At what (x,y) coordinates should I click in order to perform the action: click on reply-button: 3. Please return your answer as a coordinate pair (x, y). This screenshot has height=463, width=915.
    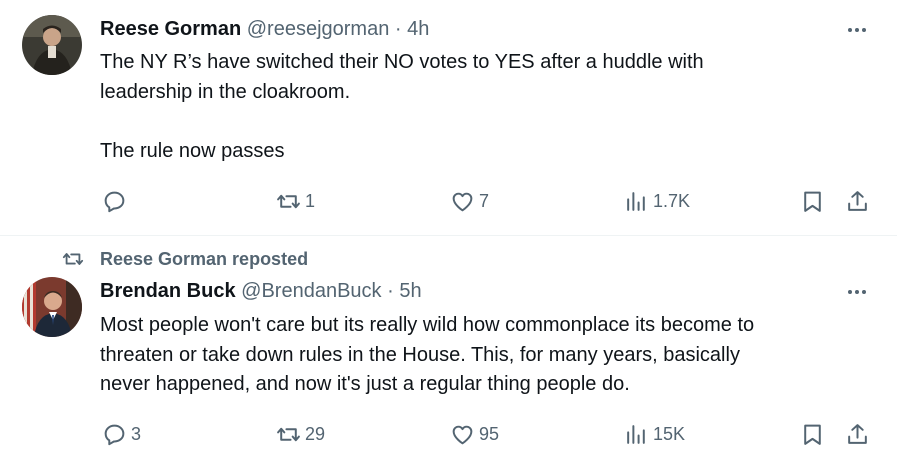
    Looking at the image, I should click on (121, 434).